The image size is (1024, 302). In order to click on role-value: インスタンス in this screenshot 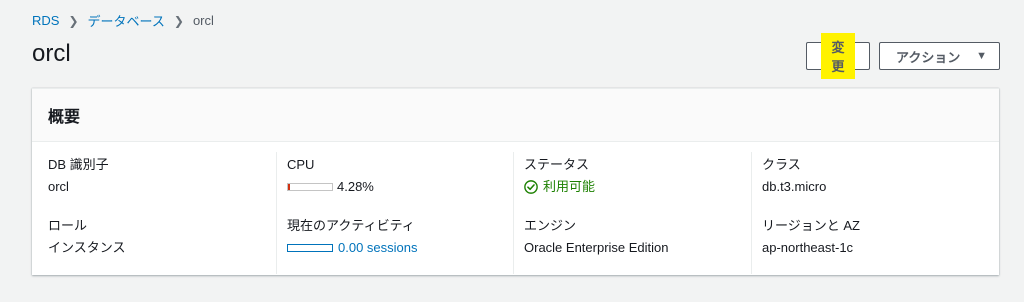, I will do `click(87, 247)`.